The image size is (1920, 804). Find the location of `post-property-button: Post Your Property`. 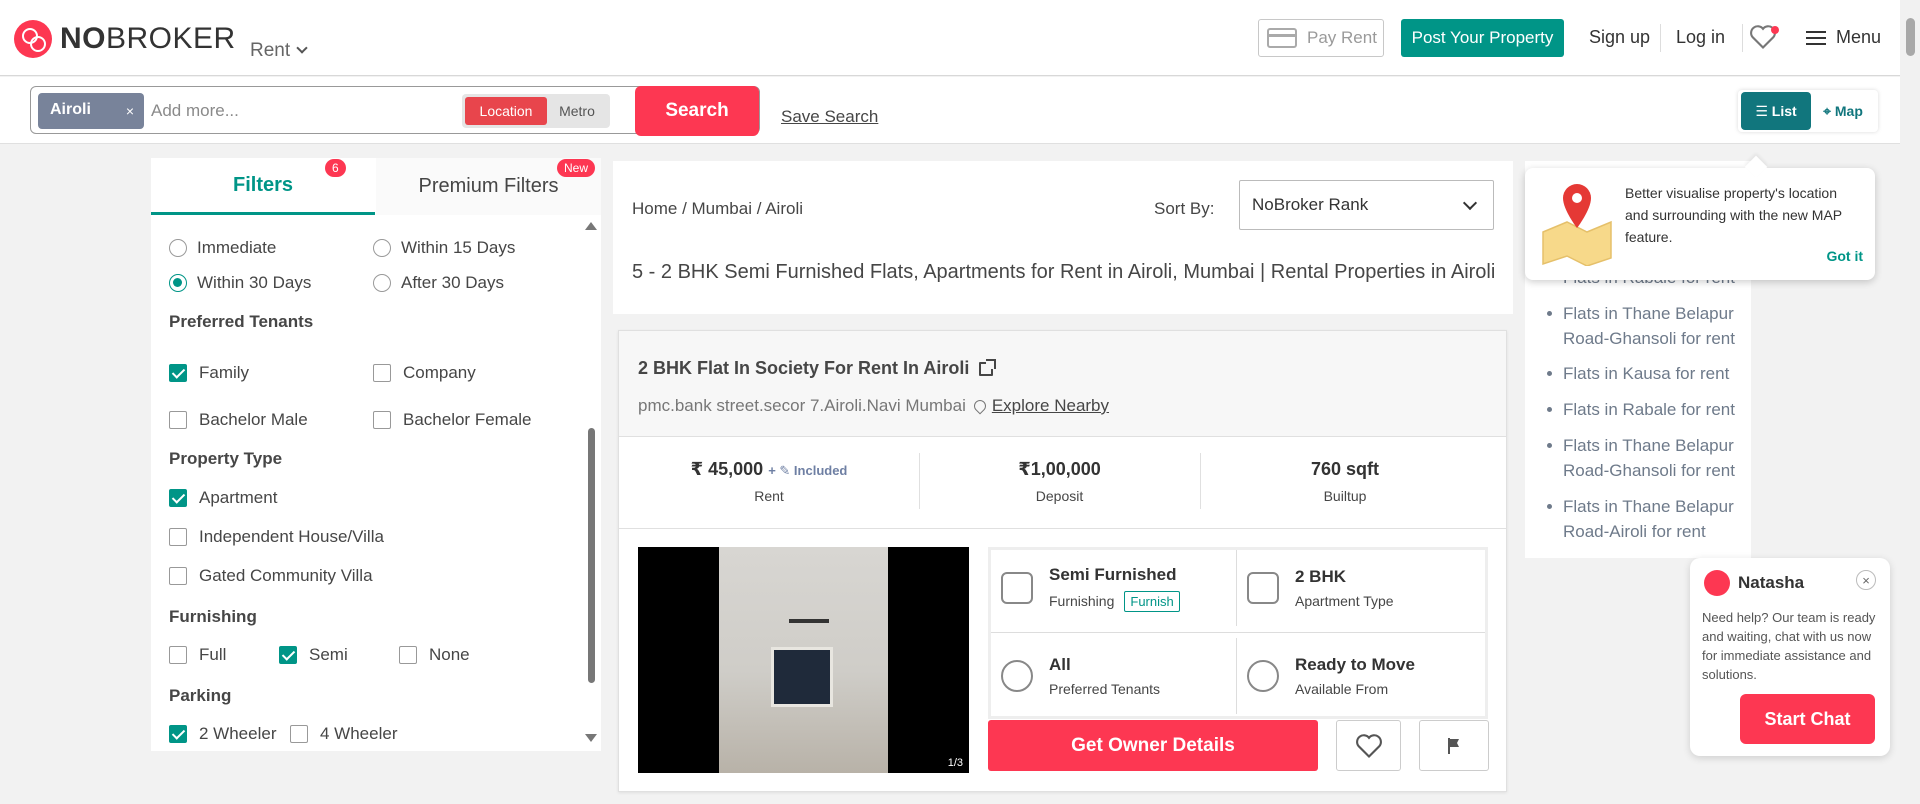

post-property-button: Post Your Property is located at coordinates (1482, 38).